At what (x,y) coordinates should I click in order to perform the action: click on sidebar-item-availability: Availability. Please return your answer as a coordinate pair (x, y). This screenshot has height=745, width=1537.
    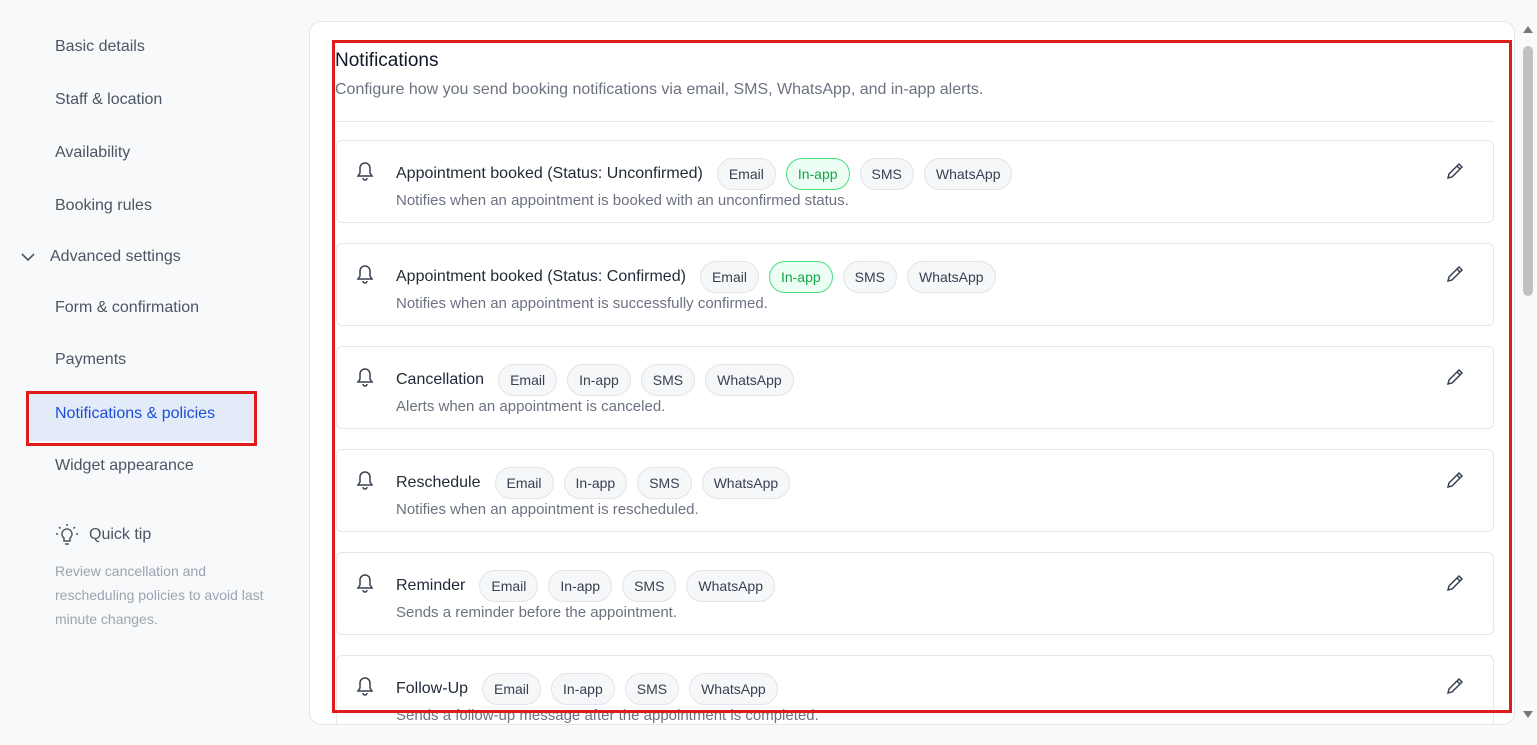
    Looking at the image, I should click on (92, 153).